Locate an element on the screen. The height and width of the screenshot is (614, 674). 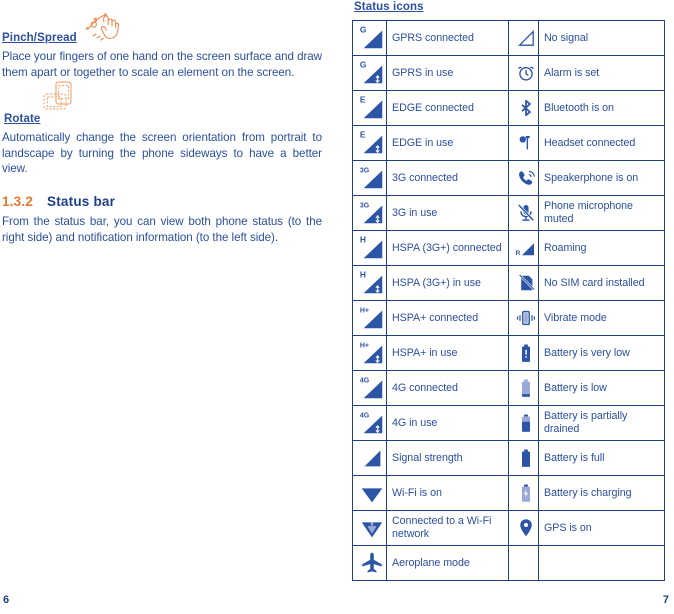
status-icon-label: No SIM card installed is located at coordinates (601, 283).